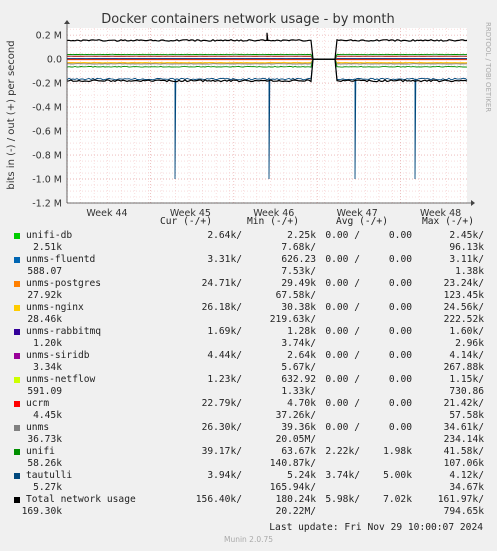 The image size is (497, 551). I want to click on legend-max-in: 4.14k/, so click(466, 355).